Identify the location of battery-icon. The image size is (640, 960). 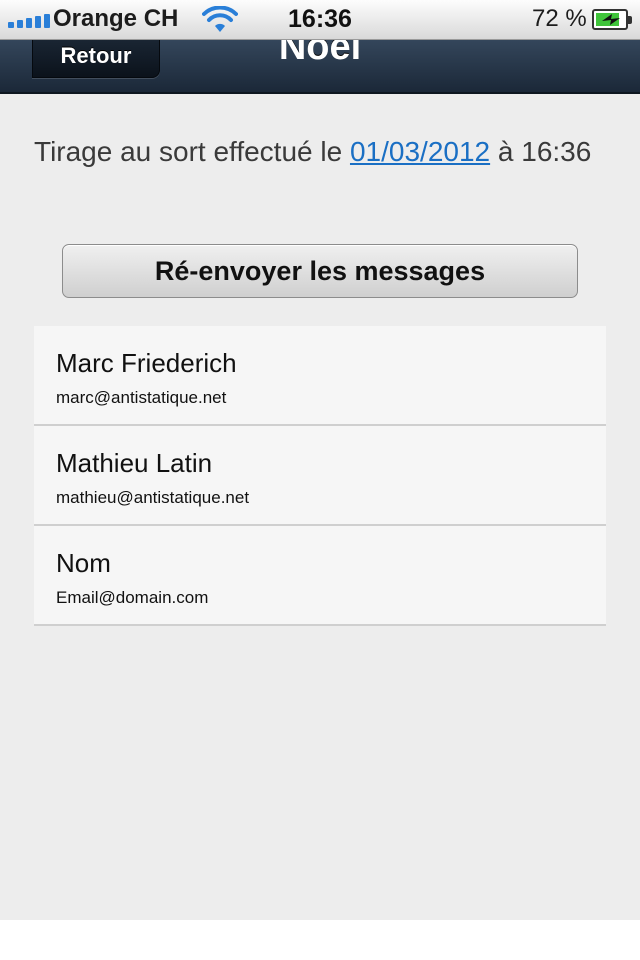
(612, 19).